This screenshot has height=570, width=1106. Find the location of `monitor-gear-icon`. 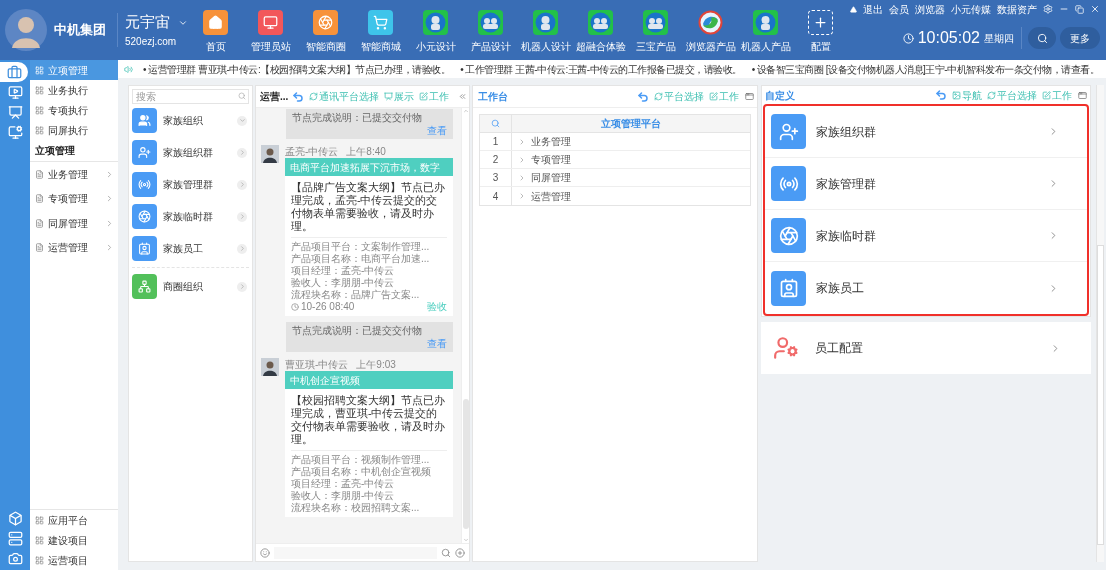

monitor-gear-icon is located at coordinates (15, 132).